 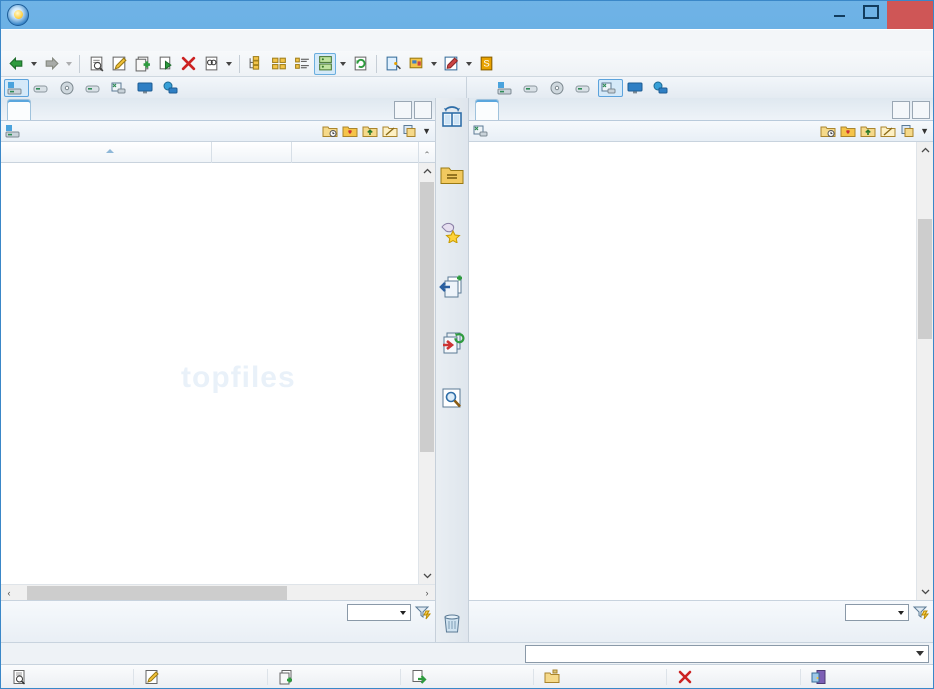 I want to click on branch-view-icon, so click(x=279, y=64).